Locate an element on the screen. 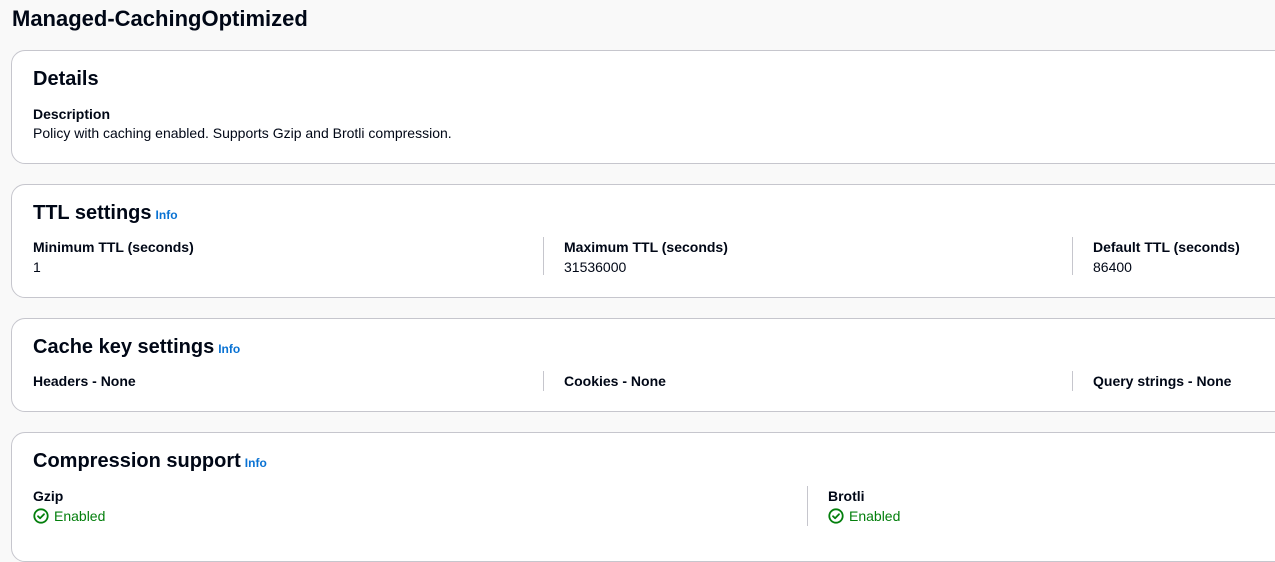 This screenshot has height=562, width=1275. gzip-status-text: Enabled is located at coordinates (80, 516).